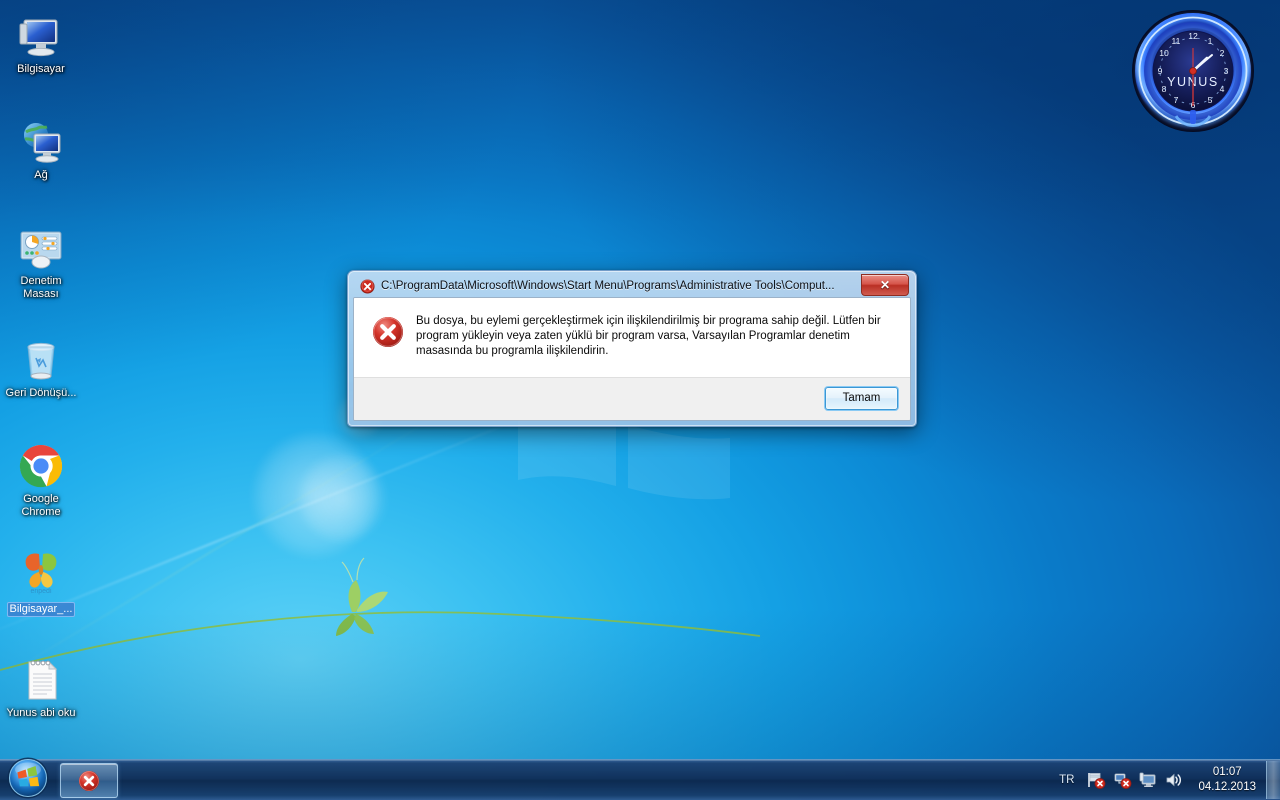  What do you see at coordinates (28, 778) in the screenshot?
I see `start-button` at bounding box center [28, 778].